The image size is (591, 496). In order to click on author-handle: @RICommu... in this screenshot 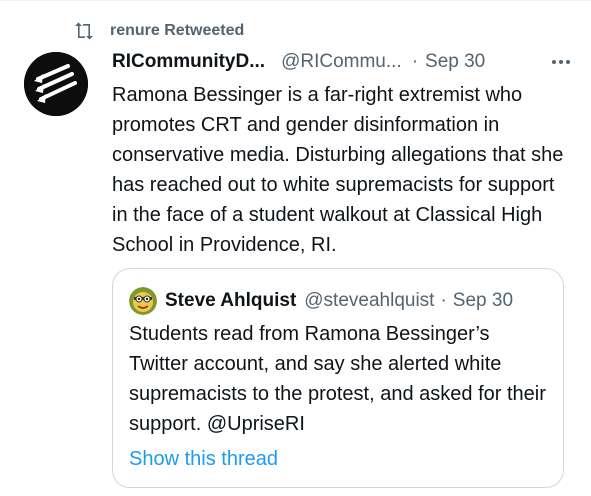, I will do `click(341, 62)`.